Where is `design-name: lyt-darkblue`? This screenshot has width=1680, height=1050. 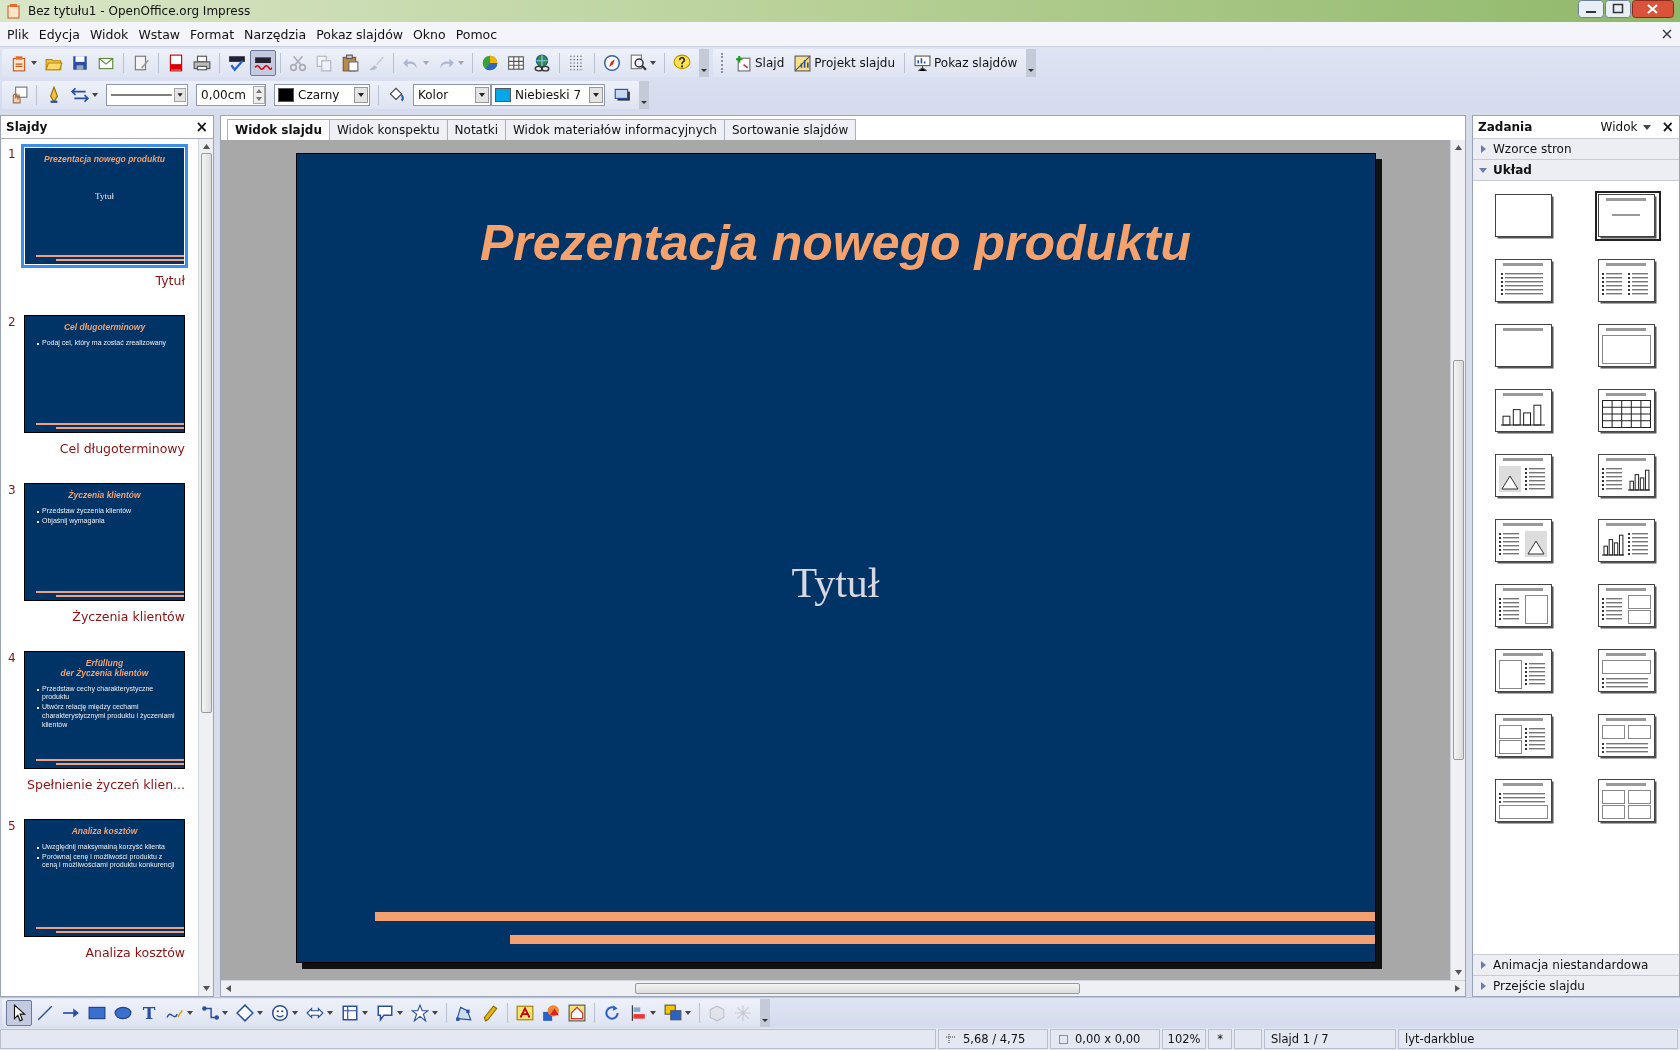 design-name: lyt-darkblue is located at coordinates (1538, 1039).